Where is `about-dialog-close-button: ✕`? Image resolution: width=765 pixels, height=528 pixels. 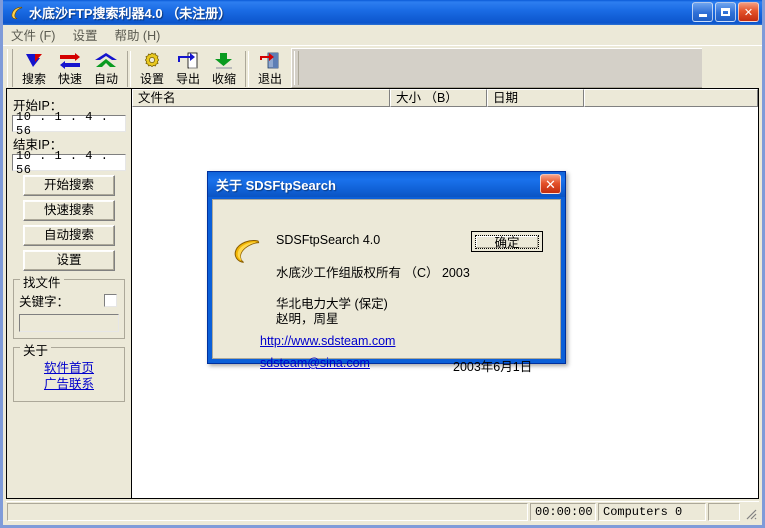
about-dialog-close-button: ✕ is located at coordinates (550, 184).